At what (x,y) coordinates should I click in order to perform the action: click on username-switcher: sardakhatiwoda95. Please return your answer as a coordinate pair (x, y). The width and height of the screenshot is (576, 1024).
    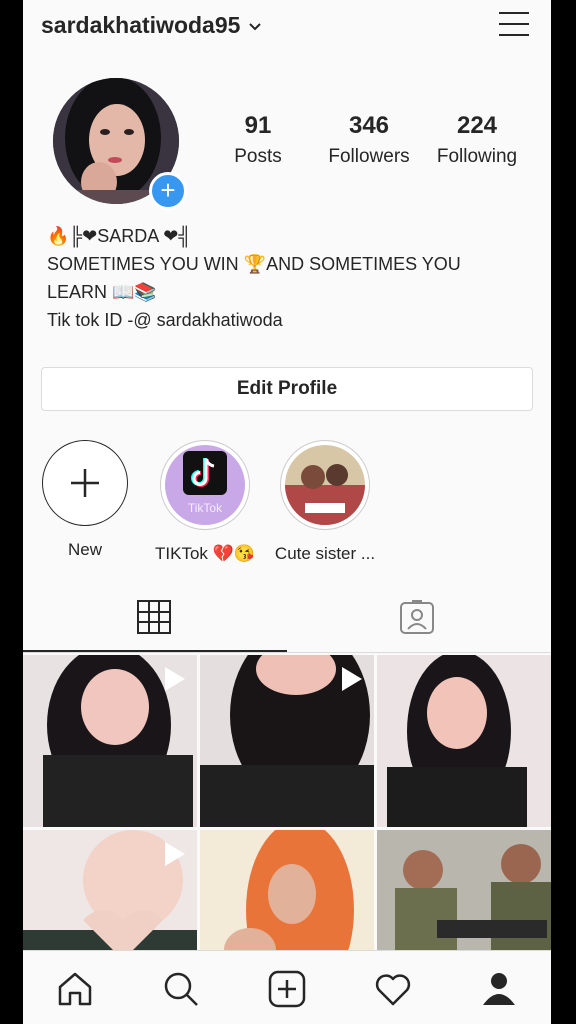
    Looking at the image, I should click on (151, 25).